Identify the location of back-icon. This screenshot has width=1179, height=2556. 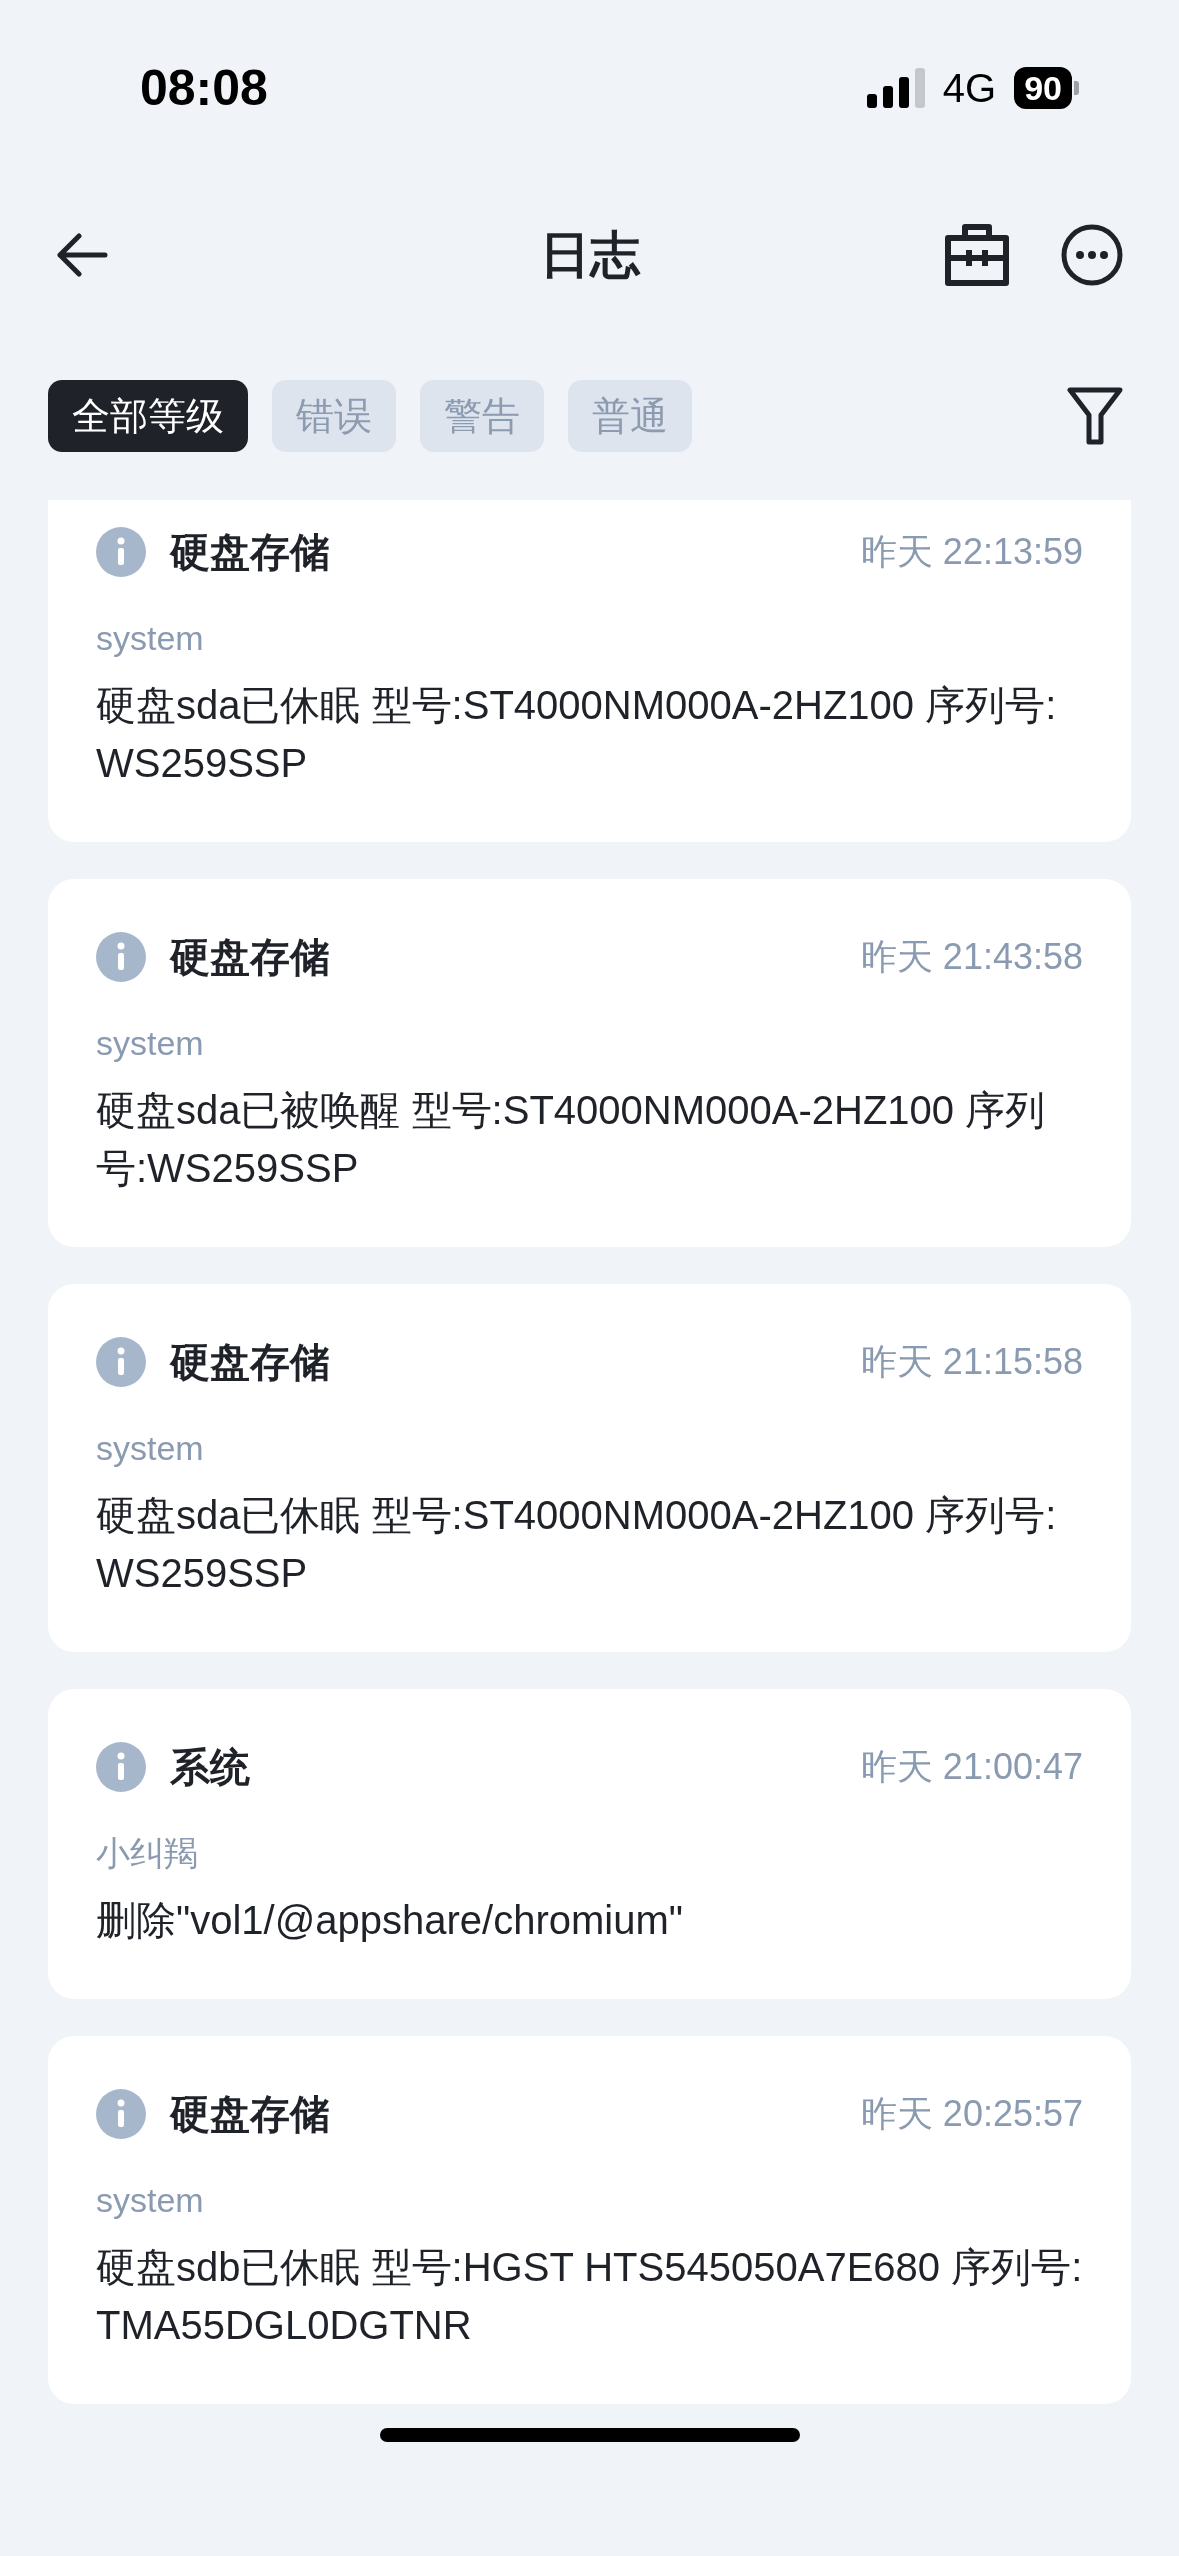
(82, 255).